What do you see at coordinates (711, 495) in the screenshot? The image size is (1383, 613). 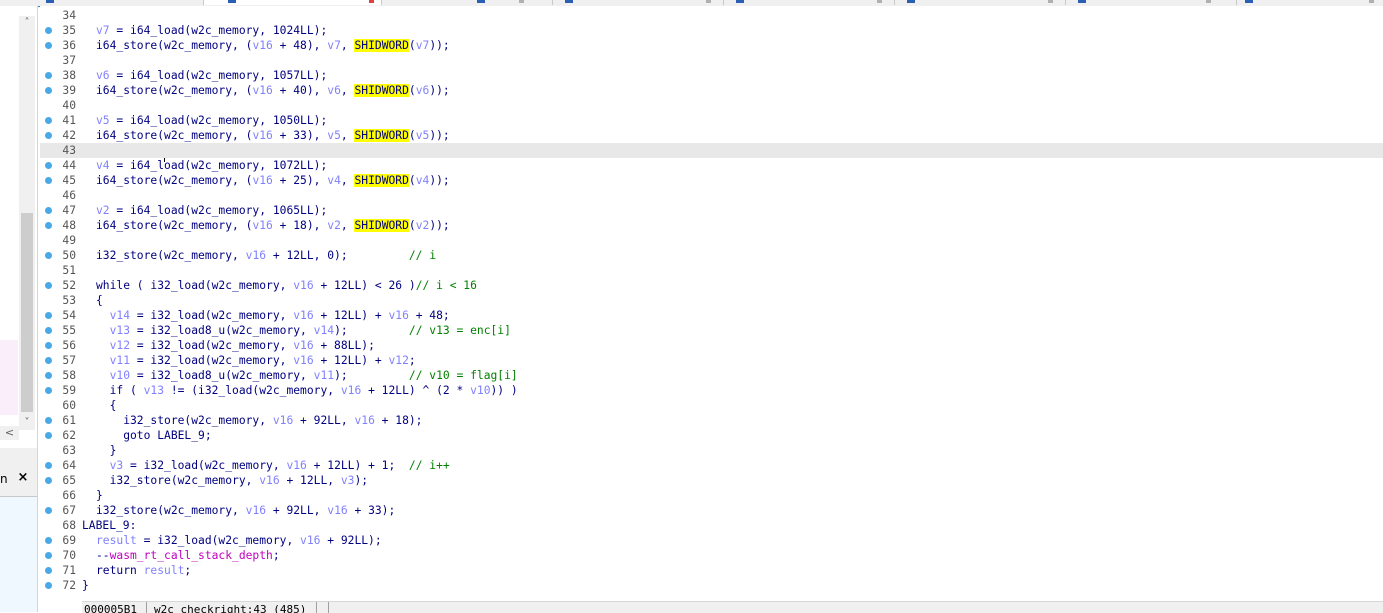 I see `code-line: 66}` at bounding box center [711, 495].